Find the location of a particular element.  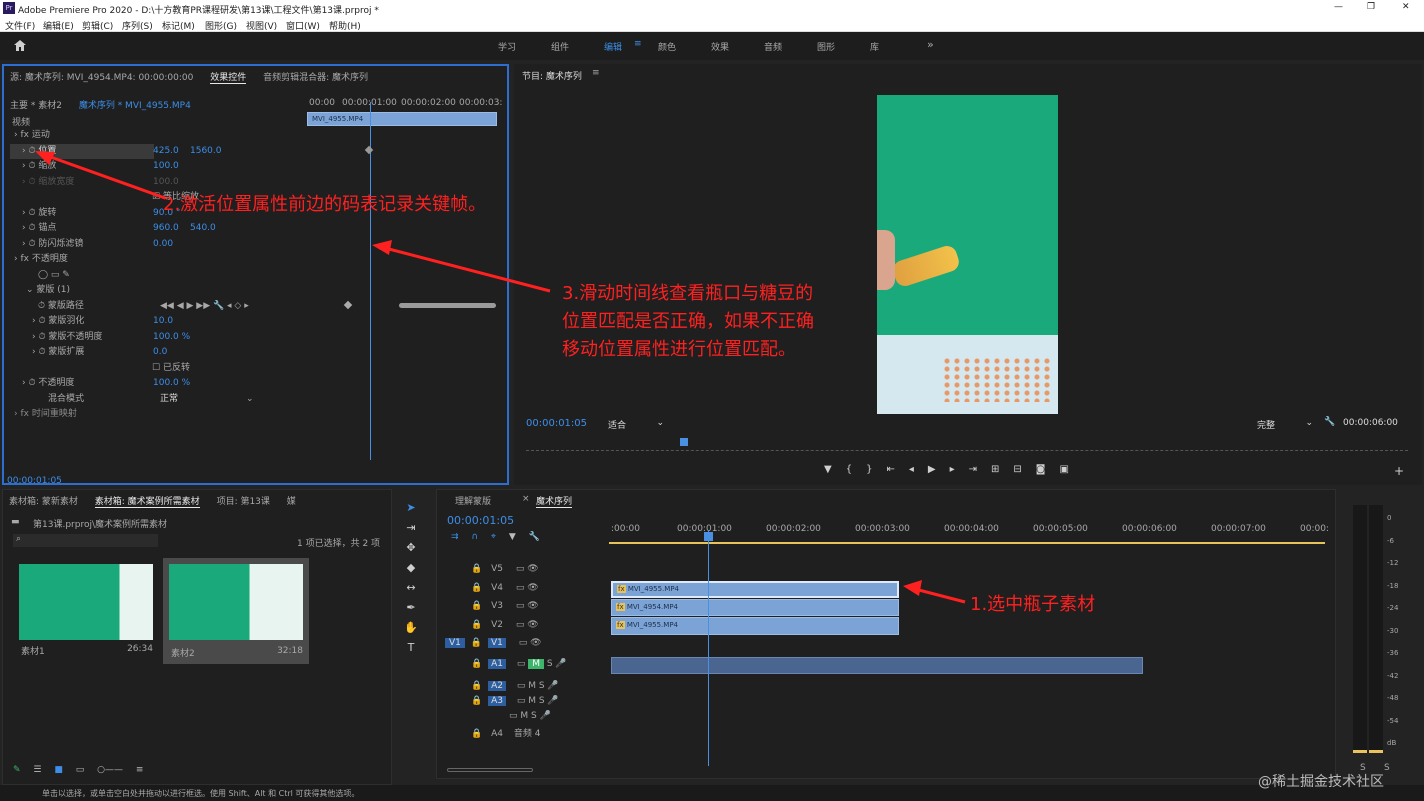

watermark: @稀土掘金技术社区 is located at coordinates (1321, 782).